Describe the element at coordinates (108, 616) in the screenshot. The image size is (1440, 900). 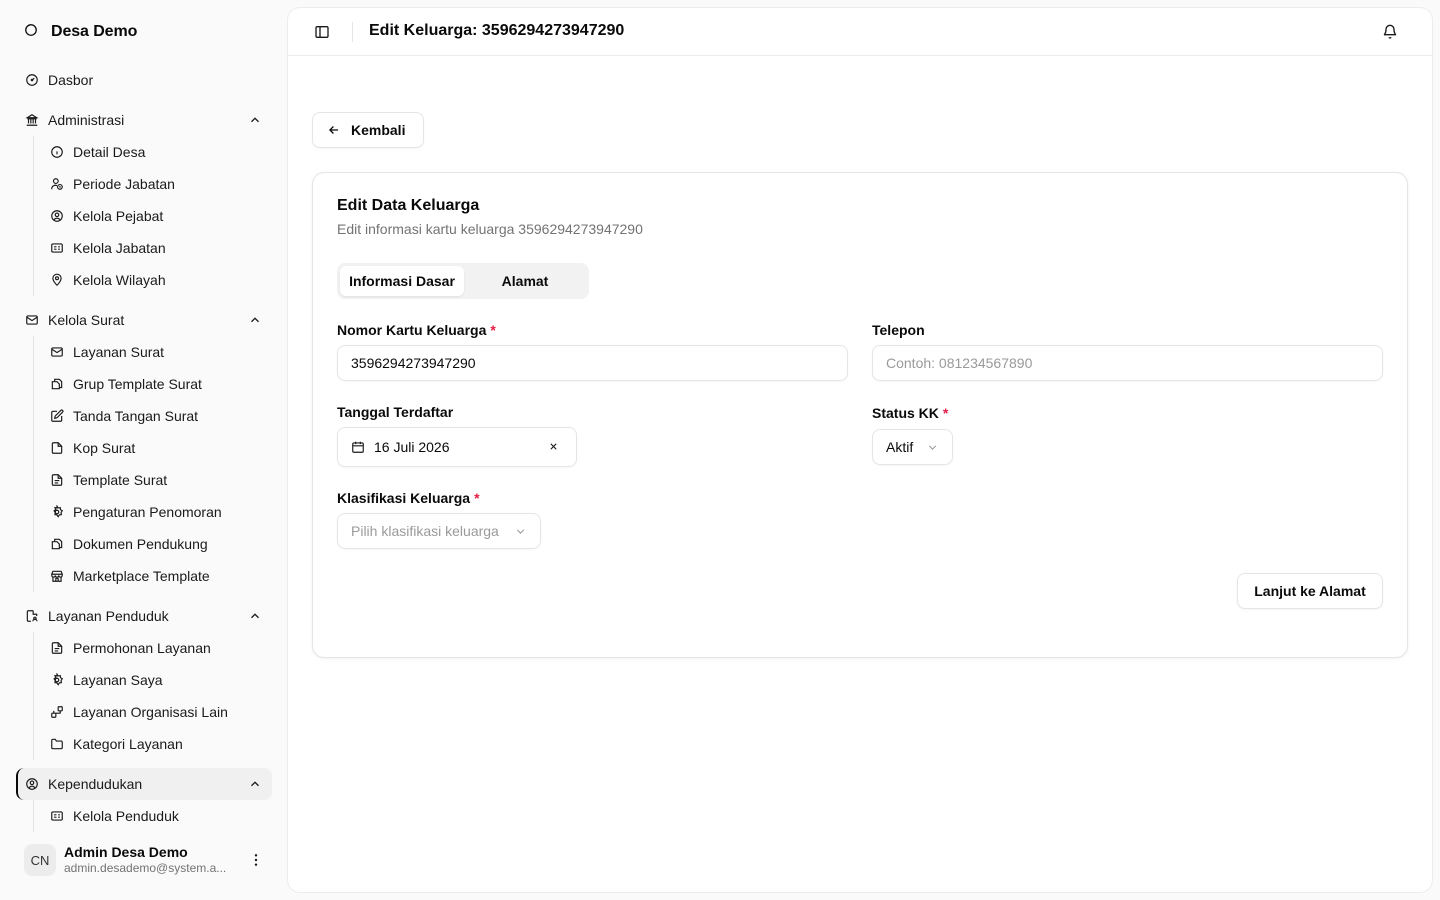
I see `sidebar-group-label: Layanan Penduduk` at that location.